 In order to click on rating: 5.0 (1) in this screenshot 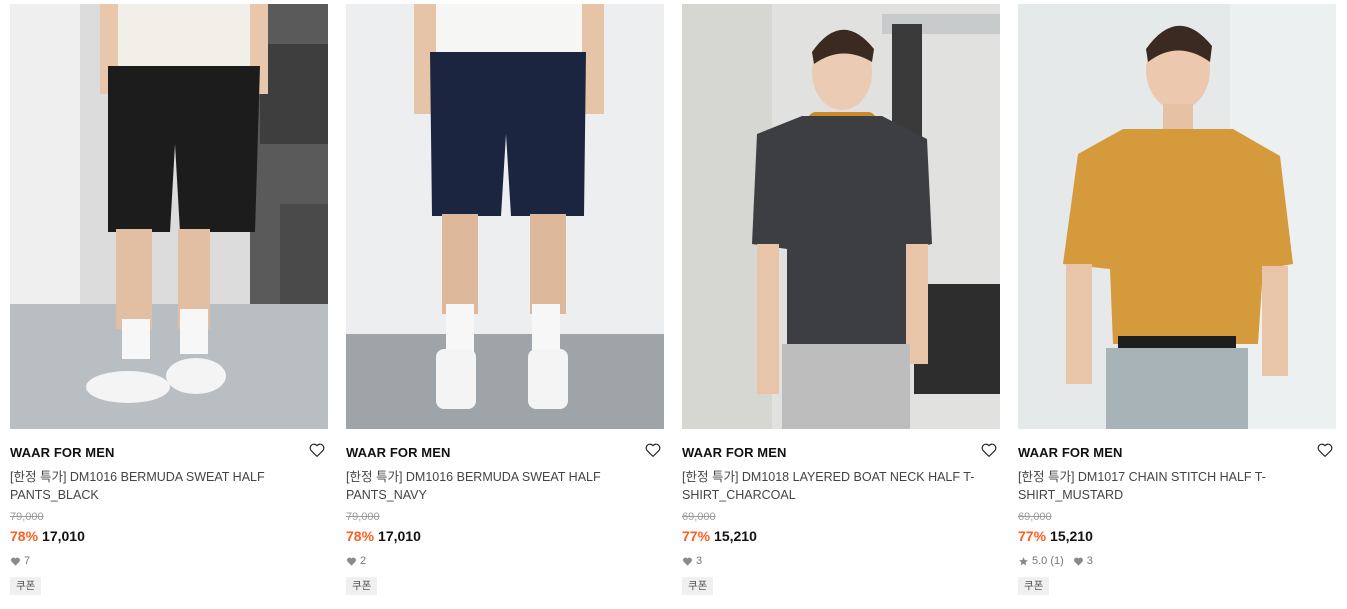, I will do `click(1041, 561)`.